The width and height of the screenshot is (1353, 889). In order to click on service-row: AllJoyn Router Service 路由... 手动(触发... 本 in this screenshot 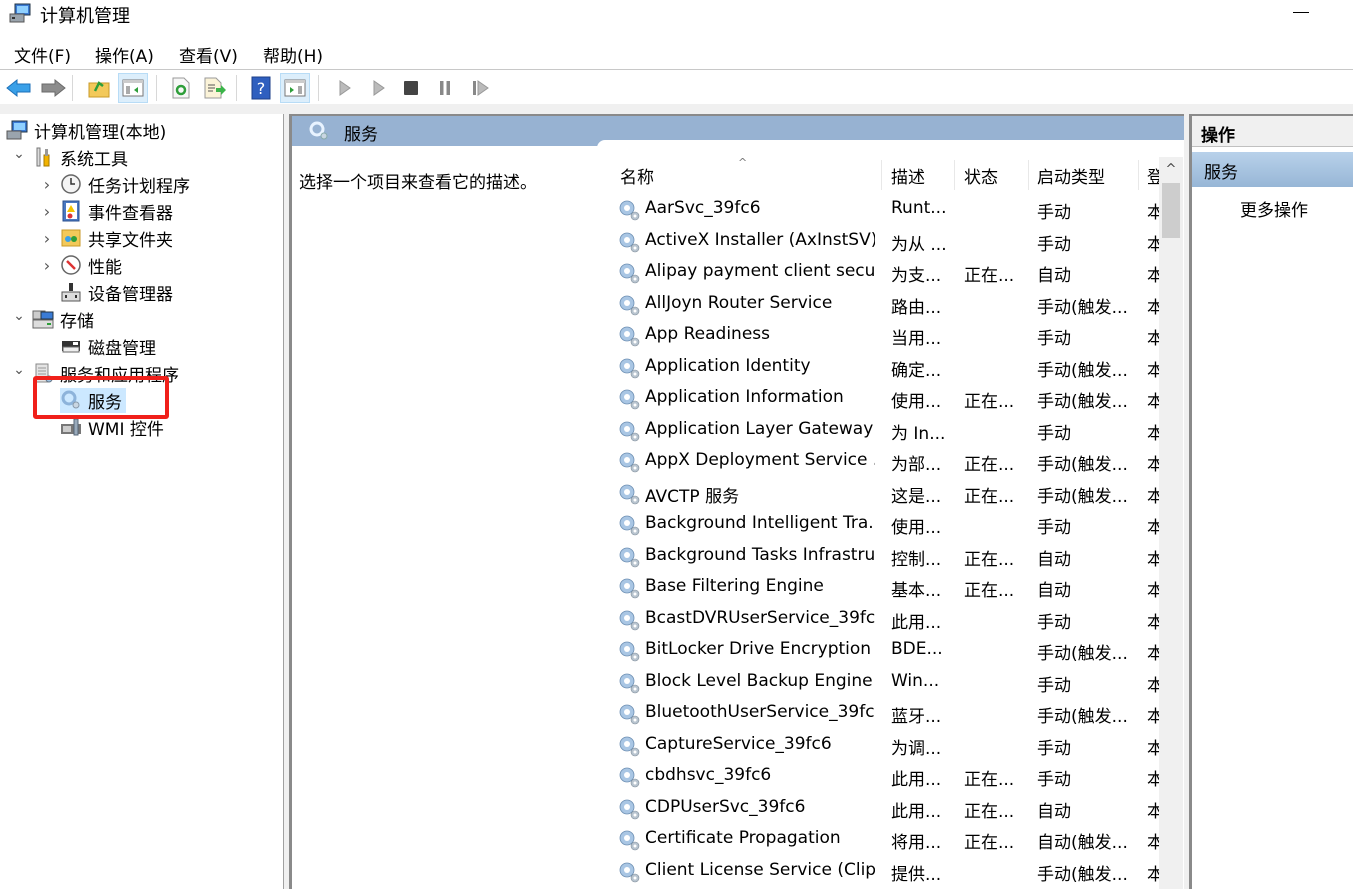, I will do `click(885, 305)`.